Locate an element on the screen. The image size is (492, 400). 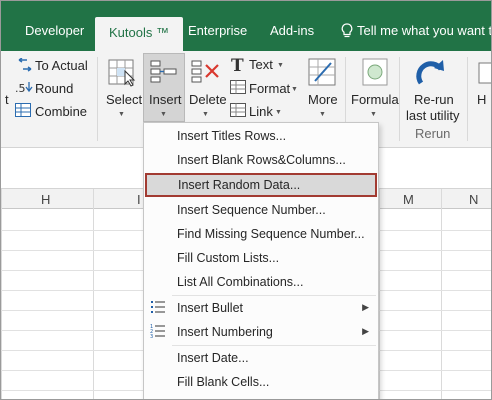
format-icon is located at coordinates (238, 89).